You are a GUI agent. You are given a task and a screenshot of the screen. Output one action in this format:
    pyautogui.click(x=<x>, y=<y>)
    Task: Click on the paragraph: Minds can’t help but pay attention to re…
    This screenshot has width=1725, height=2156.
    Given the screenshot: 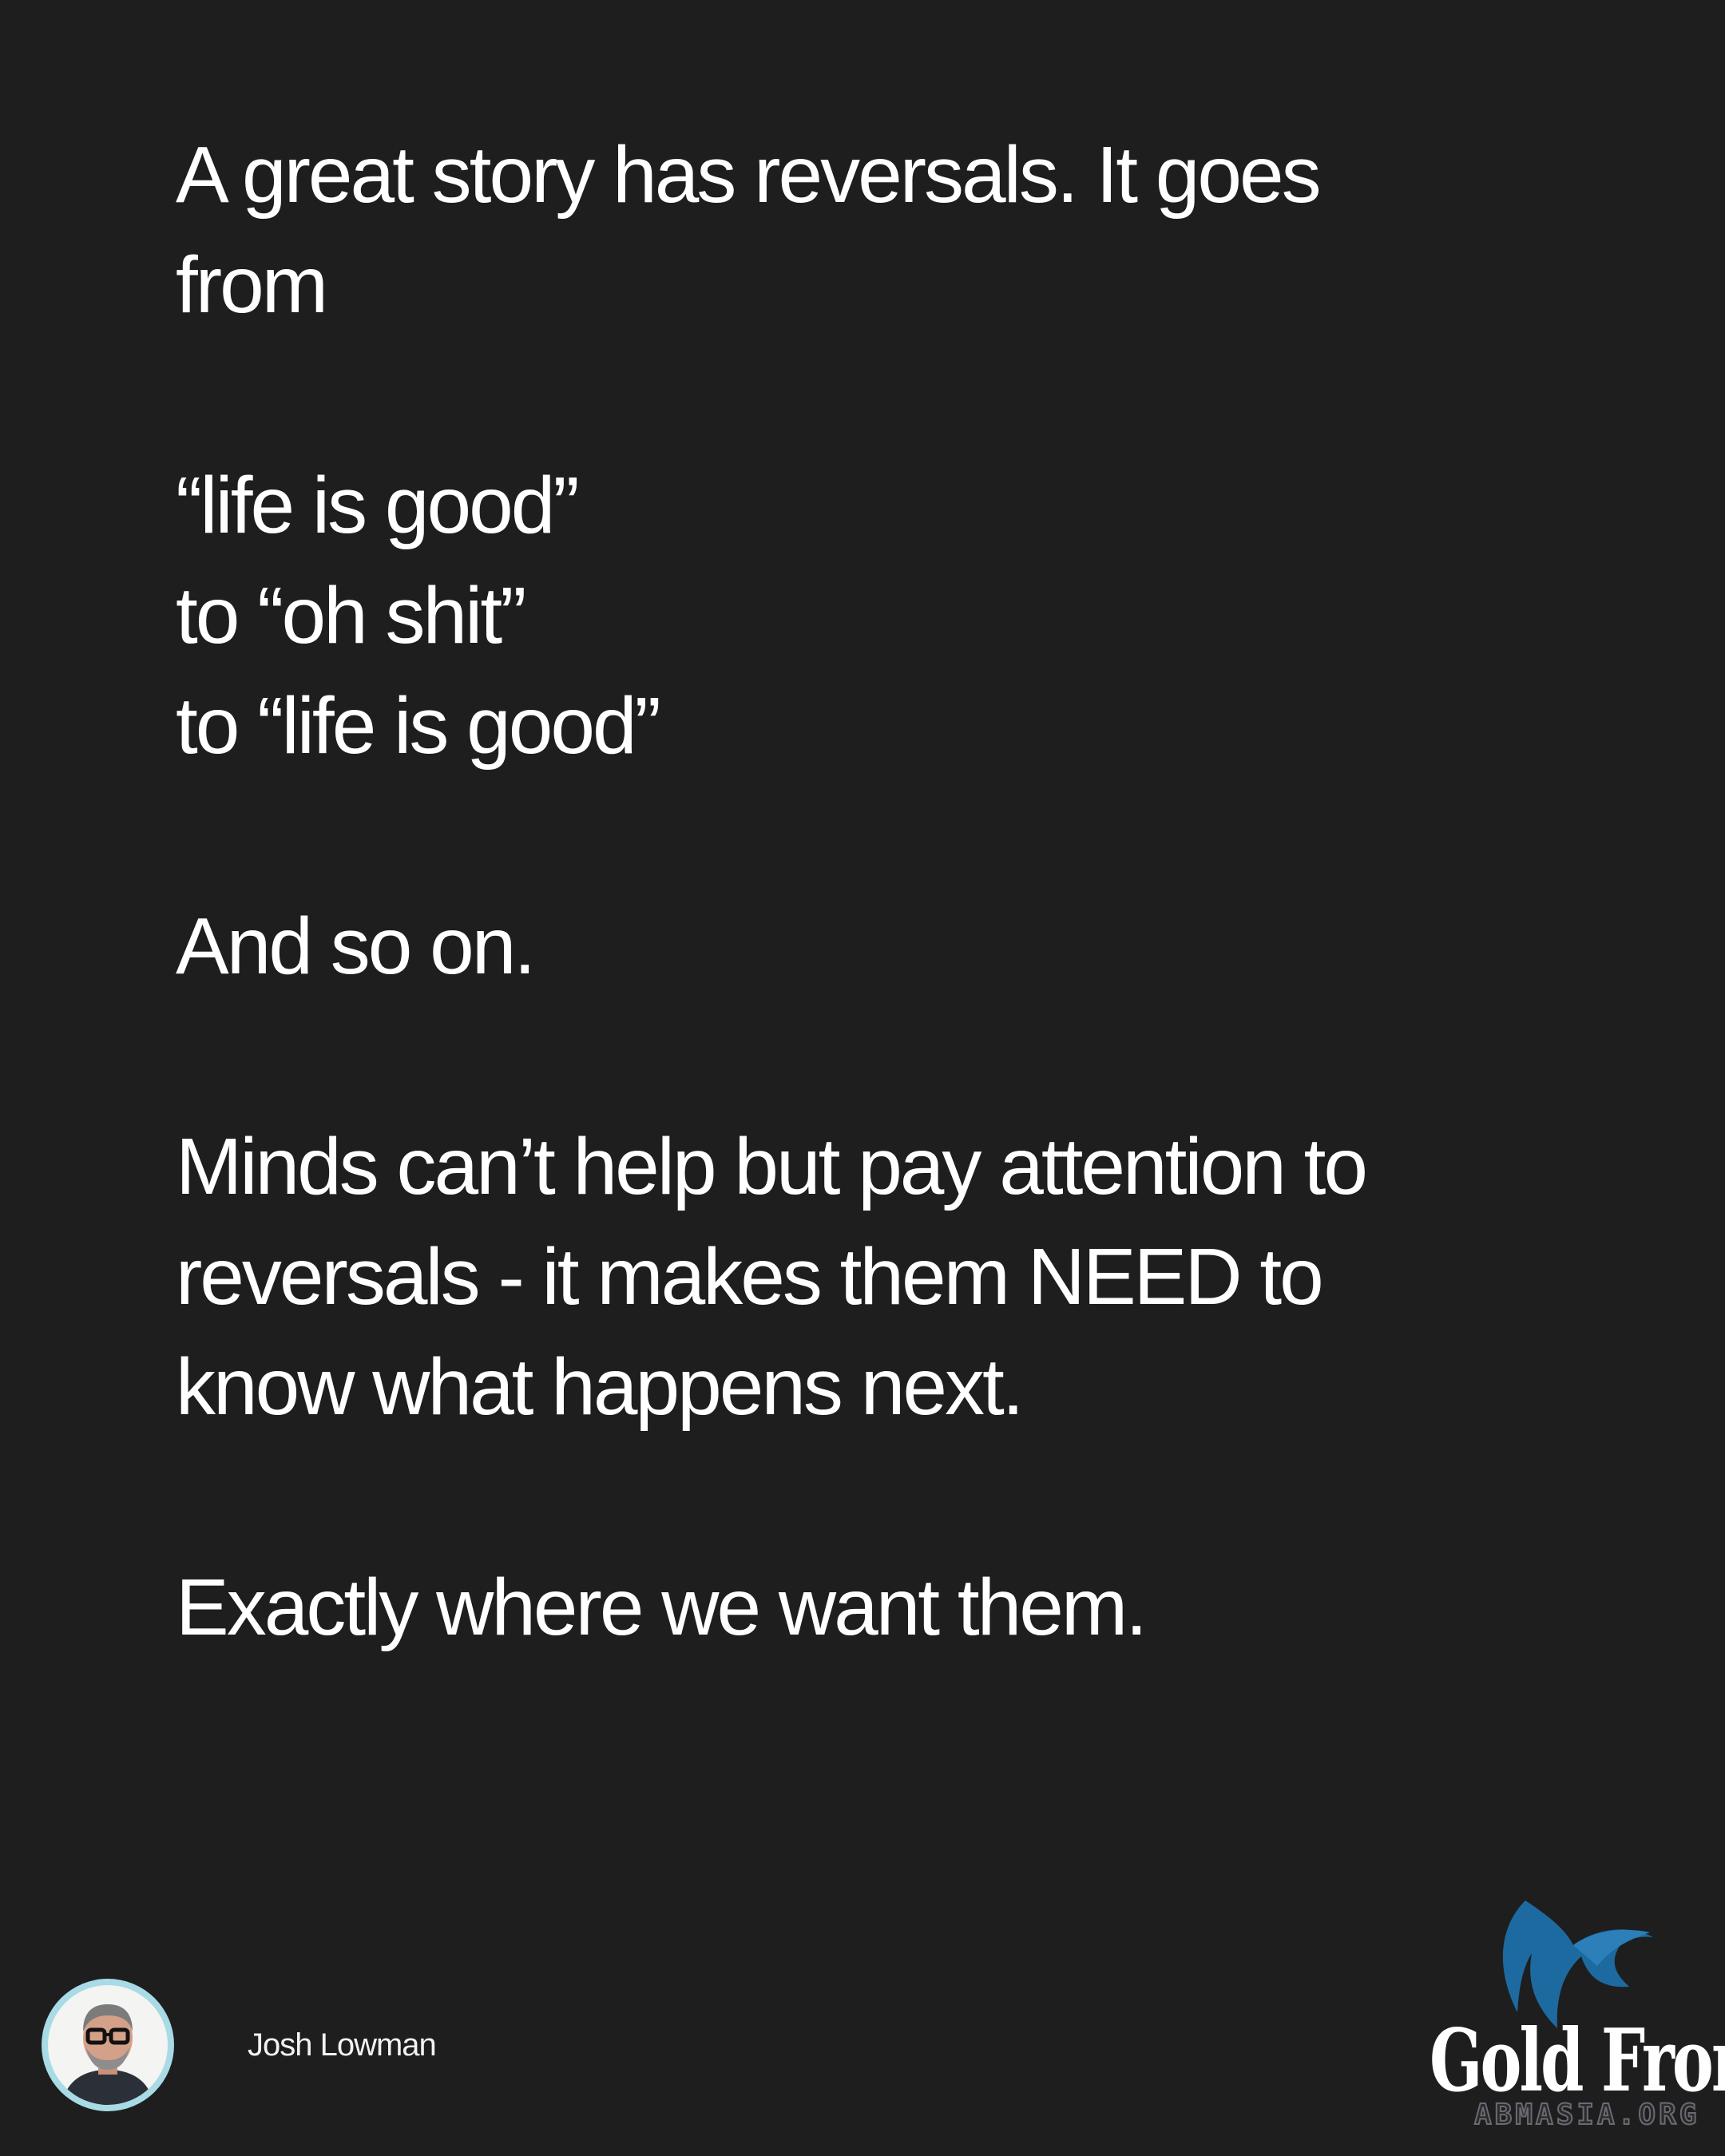 What is the action you would take?
    pyautogui.click(x=919, y=1277)
    